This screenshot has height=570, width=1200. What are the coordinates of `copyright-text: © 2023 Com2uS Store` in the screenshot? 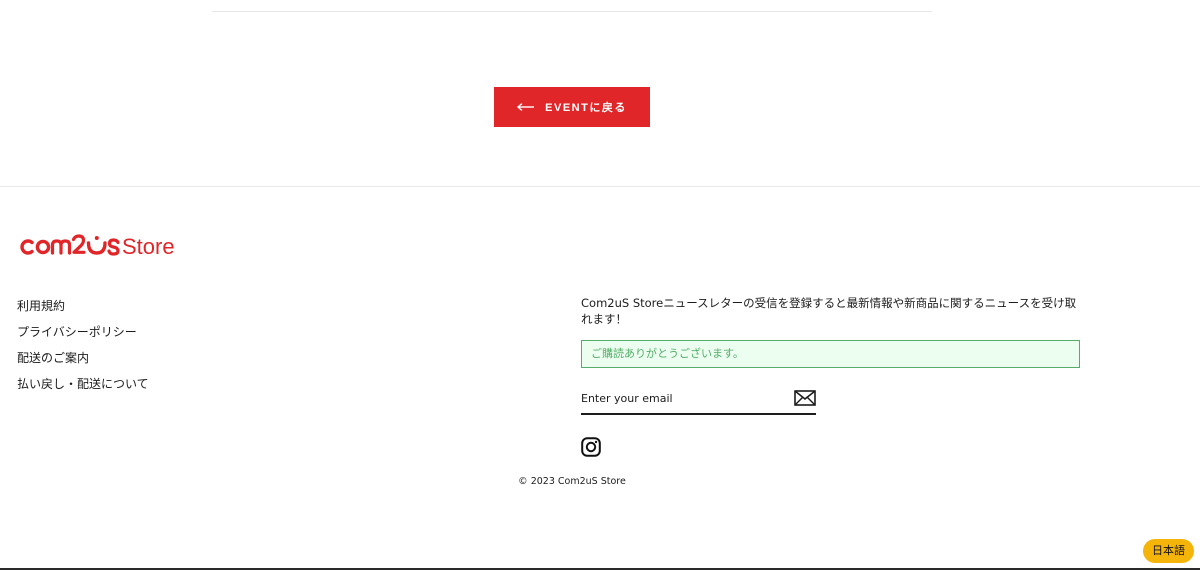 It's located at (572, 481).